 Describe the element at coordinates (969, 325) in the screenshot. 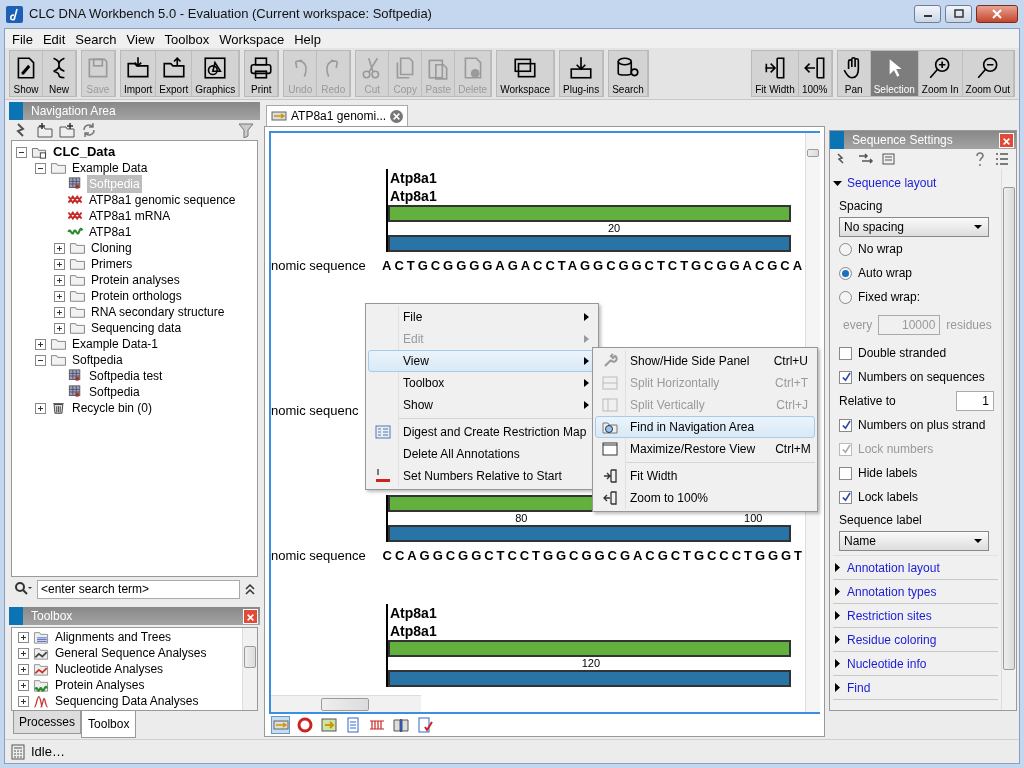

I see `field-label: residues` at that location.